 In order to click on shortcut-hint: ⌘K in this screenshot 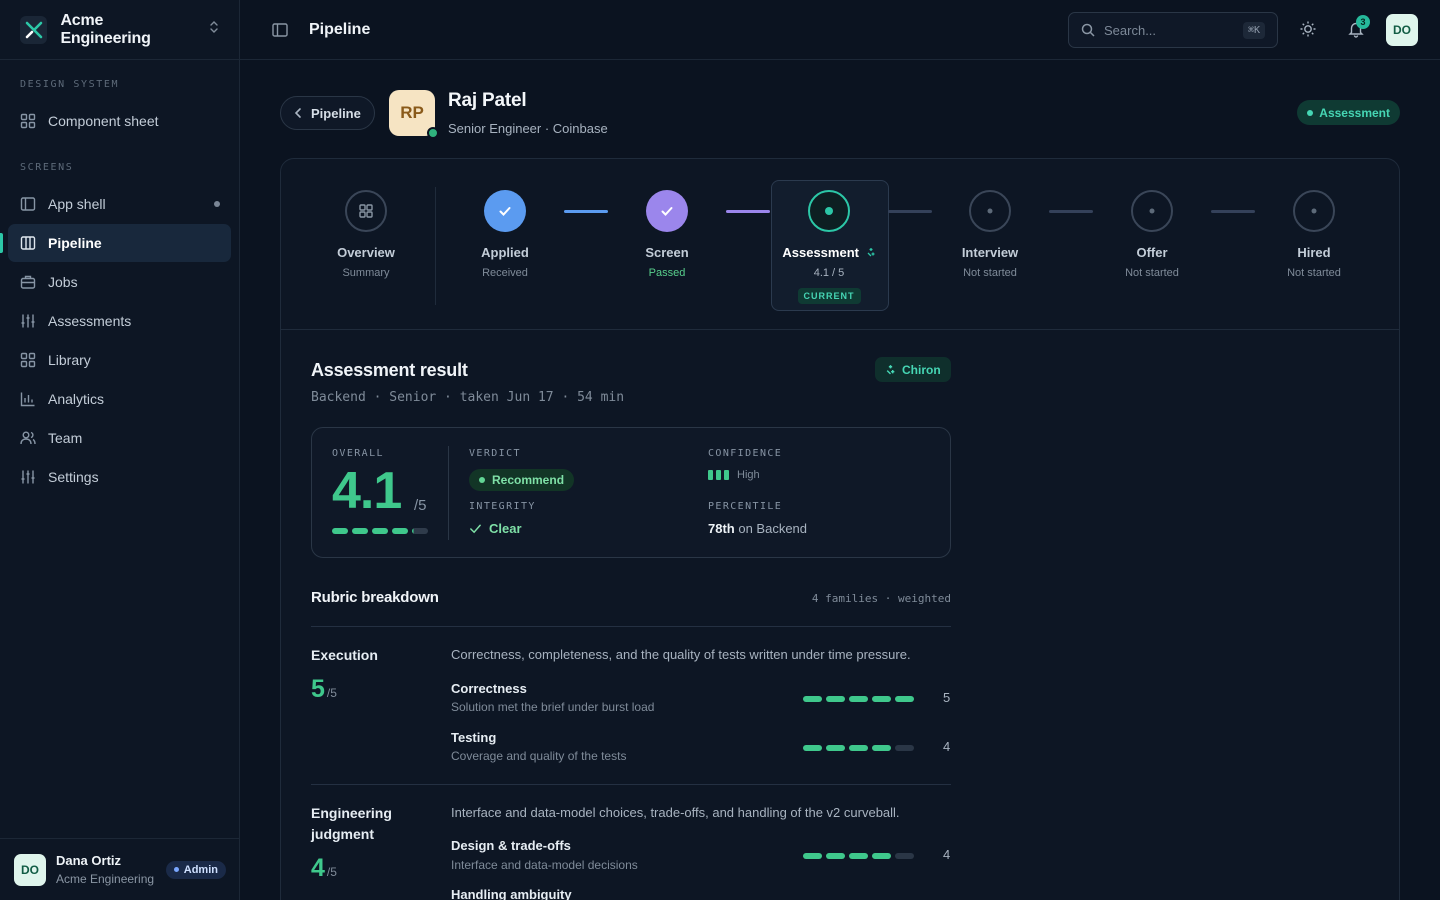, I will do `click(1253, 30)`.